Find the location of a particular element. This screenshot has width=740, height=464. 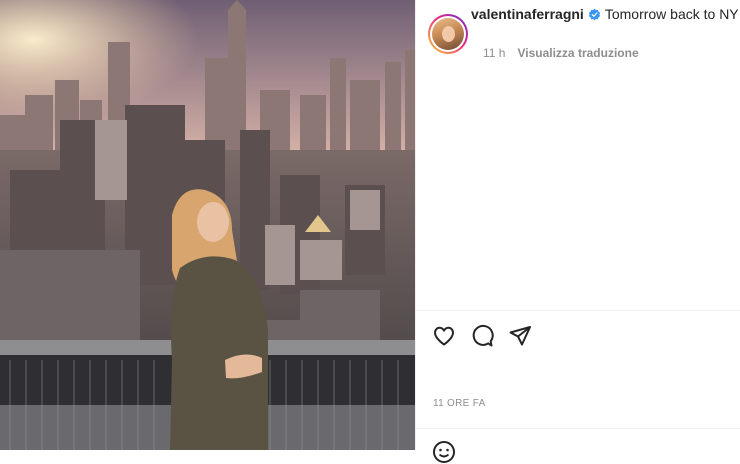

caption-line: valentinaferragni Tomorrow back to NY is located at coordinates (605, 14).